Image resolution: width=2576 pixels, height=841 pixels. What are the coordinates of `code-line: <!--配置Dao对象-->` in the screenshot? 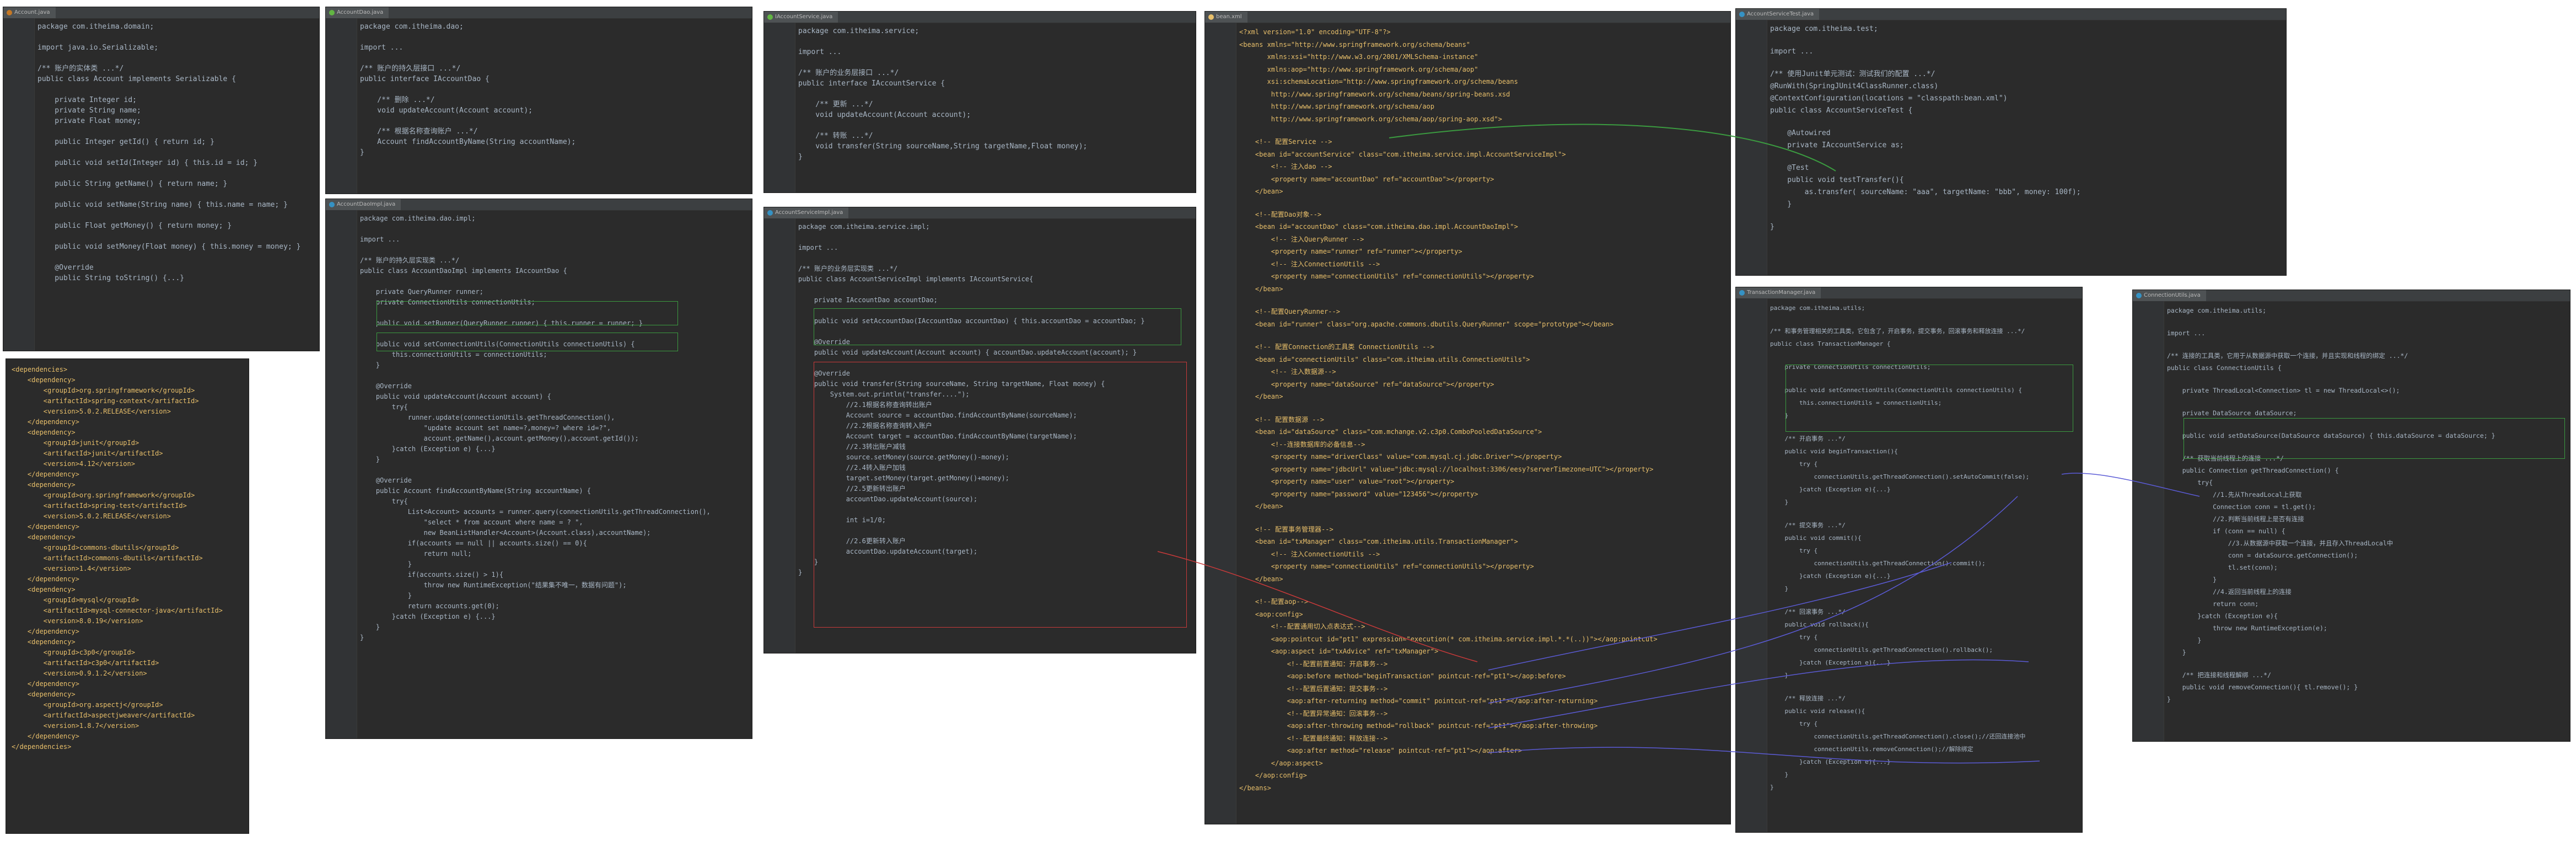 It's located at (1280, 214).